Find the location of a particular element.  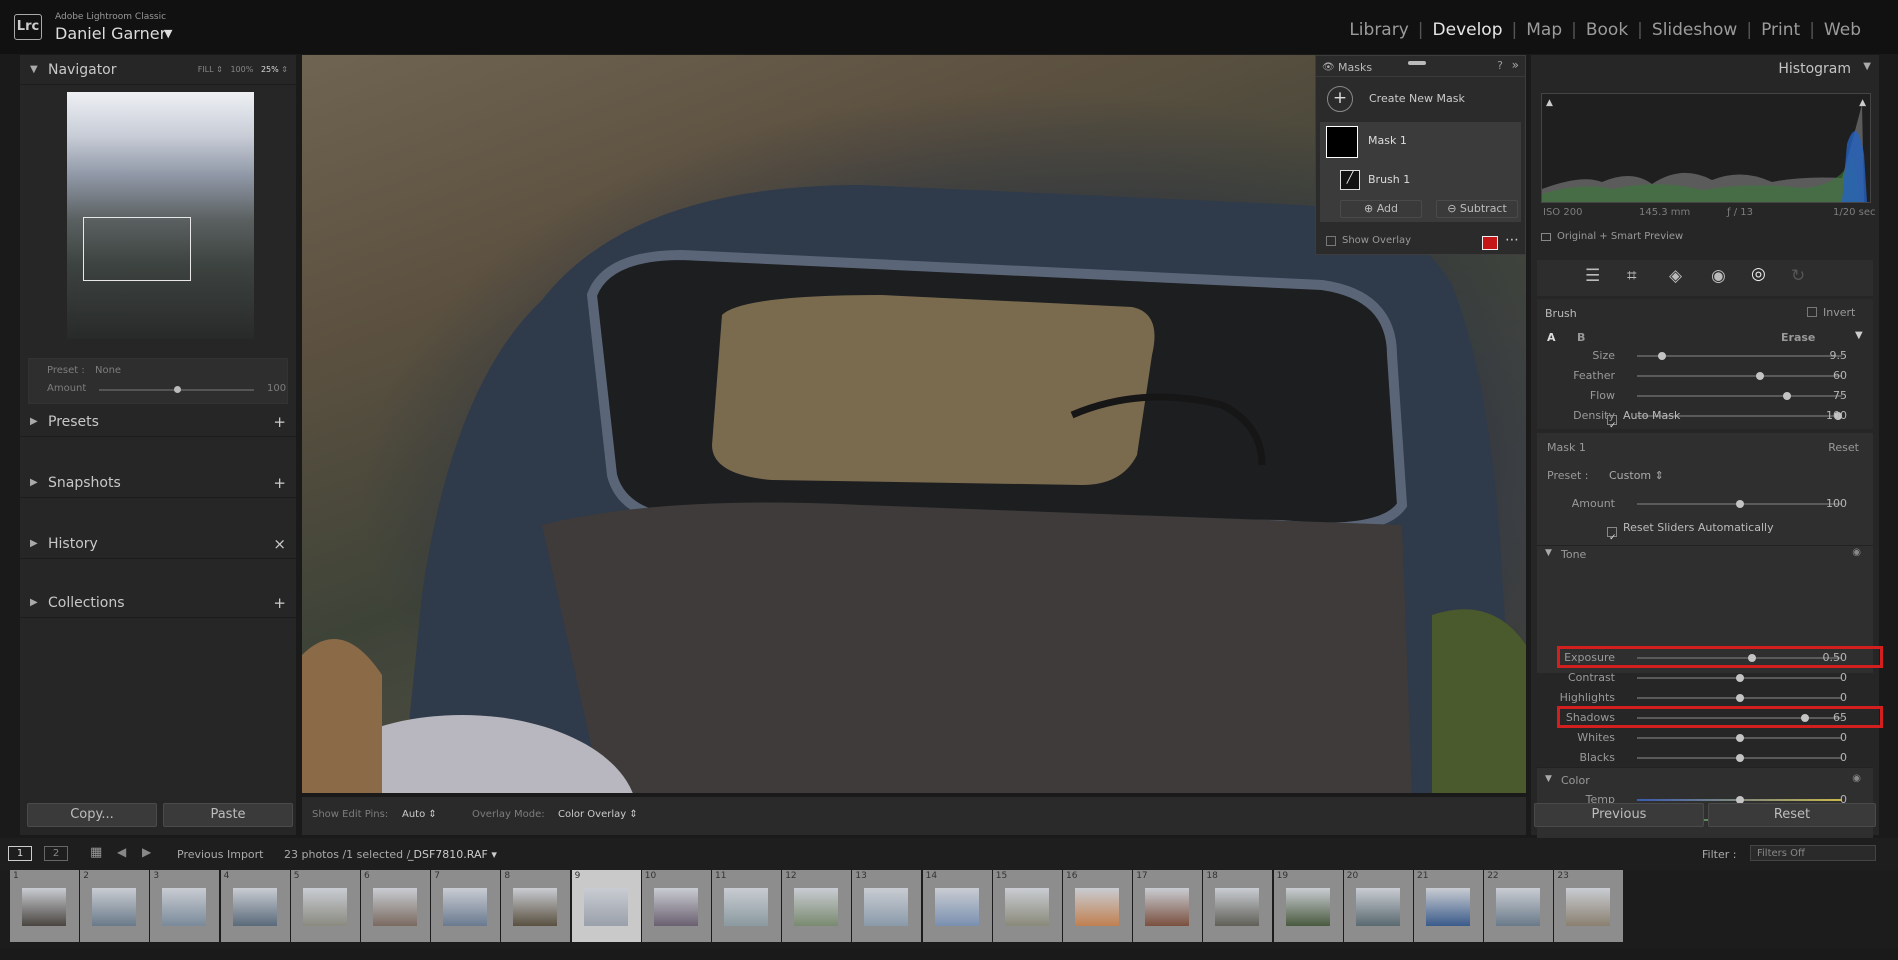

module-slideshow: Slideshow is located at coordinates (1694, 30).